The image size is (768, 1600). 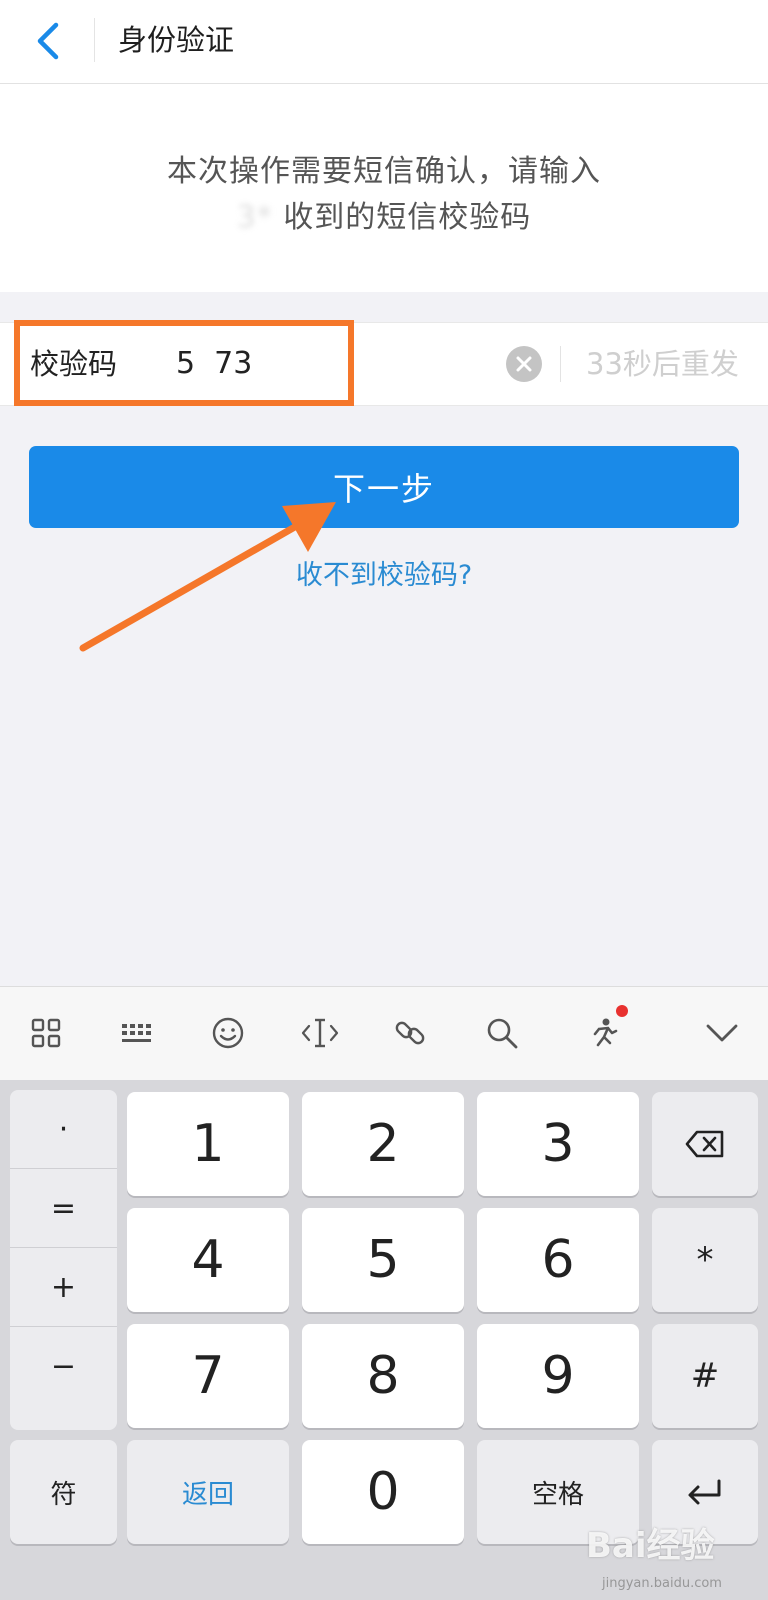 I want to click on masked-phone: 3*, so click(x=254, y=217).